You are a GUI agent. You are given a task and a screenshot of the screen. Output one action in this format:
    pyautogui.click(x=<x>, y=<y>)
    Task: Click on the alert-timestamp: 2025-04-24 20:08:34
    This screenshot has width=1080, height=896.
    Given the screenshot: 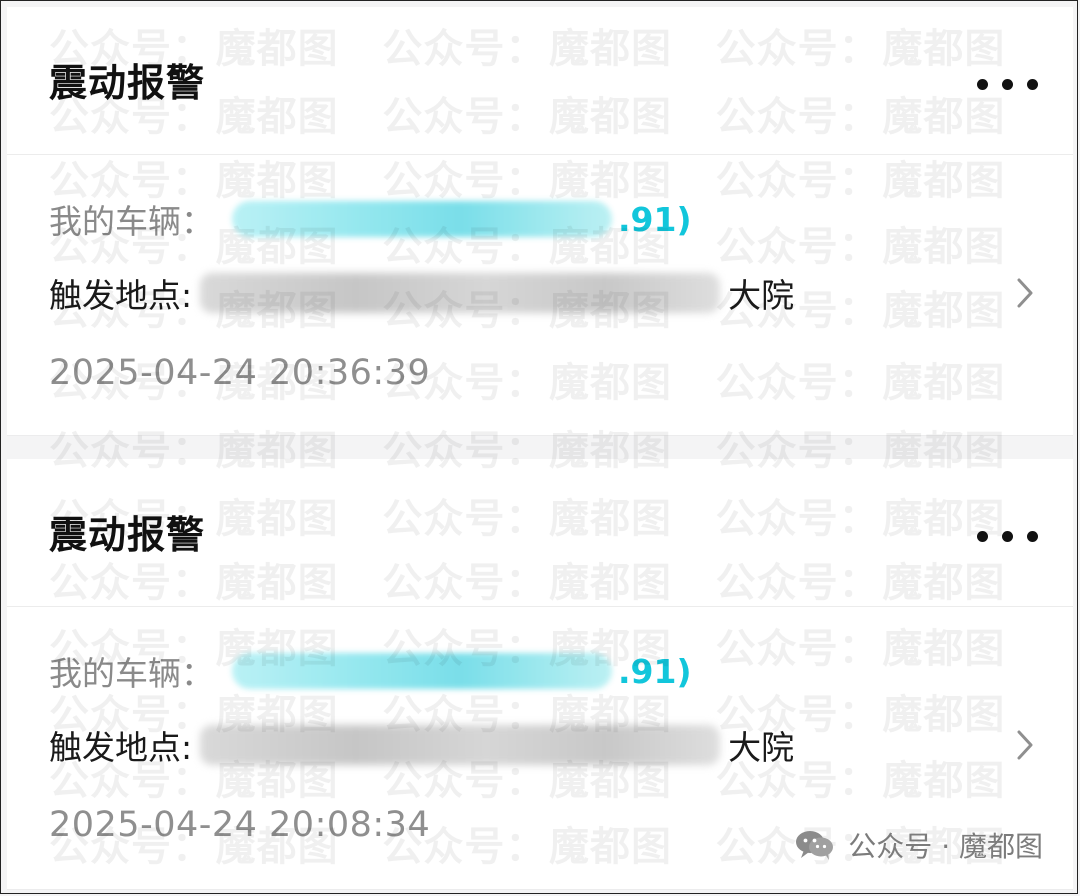 What is the action you would take?
    pyautogui.click(x=240, y=825)
    